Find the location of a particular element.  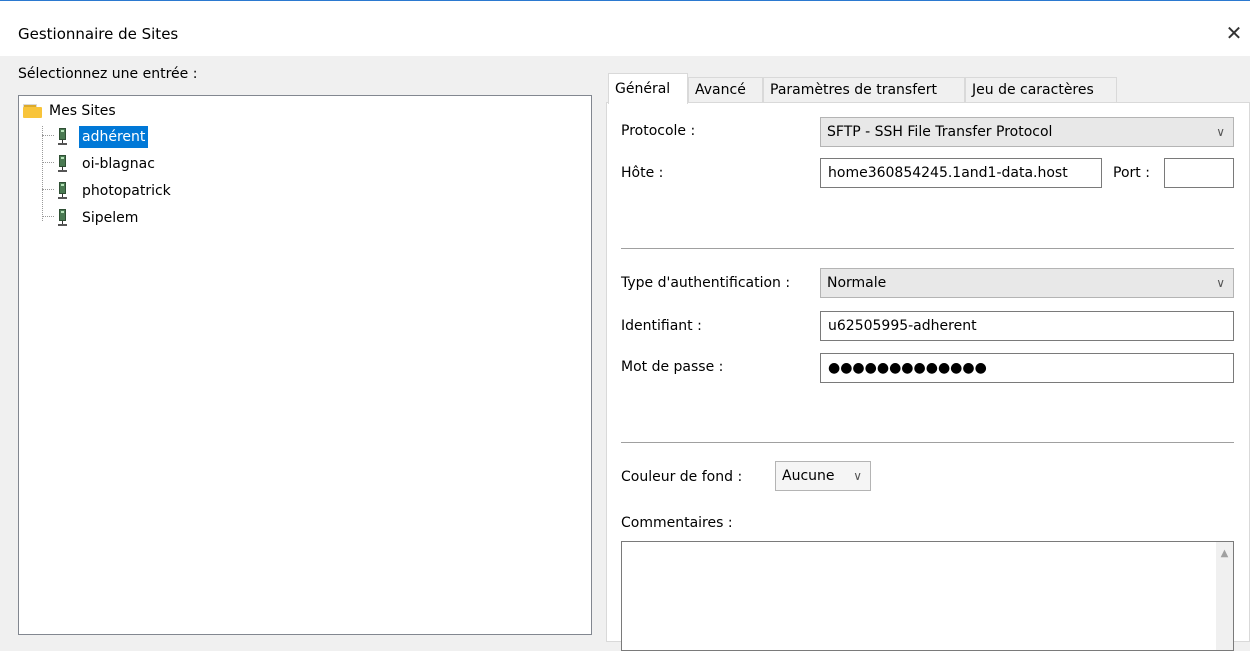

comments-textarea: ▲ is located at coordinates (927, 596).